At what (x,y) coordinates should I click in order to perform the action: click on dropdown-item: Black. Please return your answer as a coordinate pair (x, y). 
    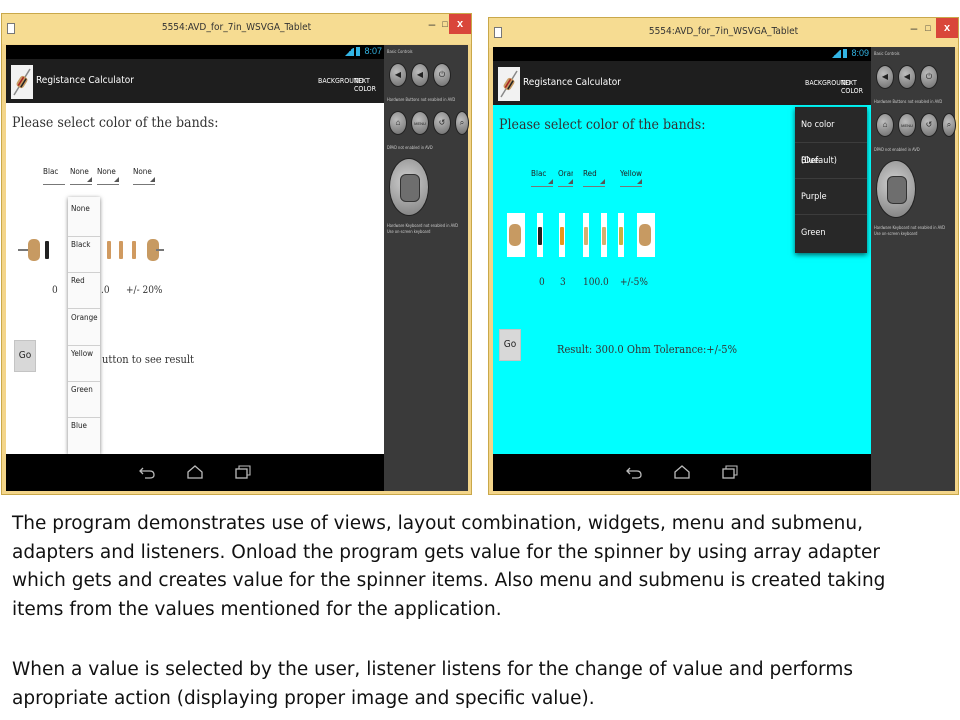
    Looking at the image, I should click on (84, 255).